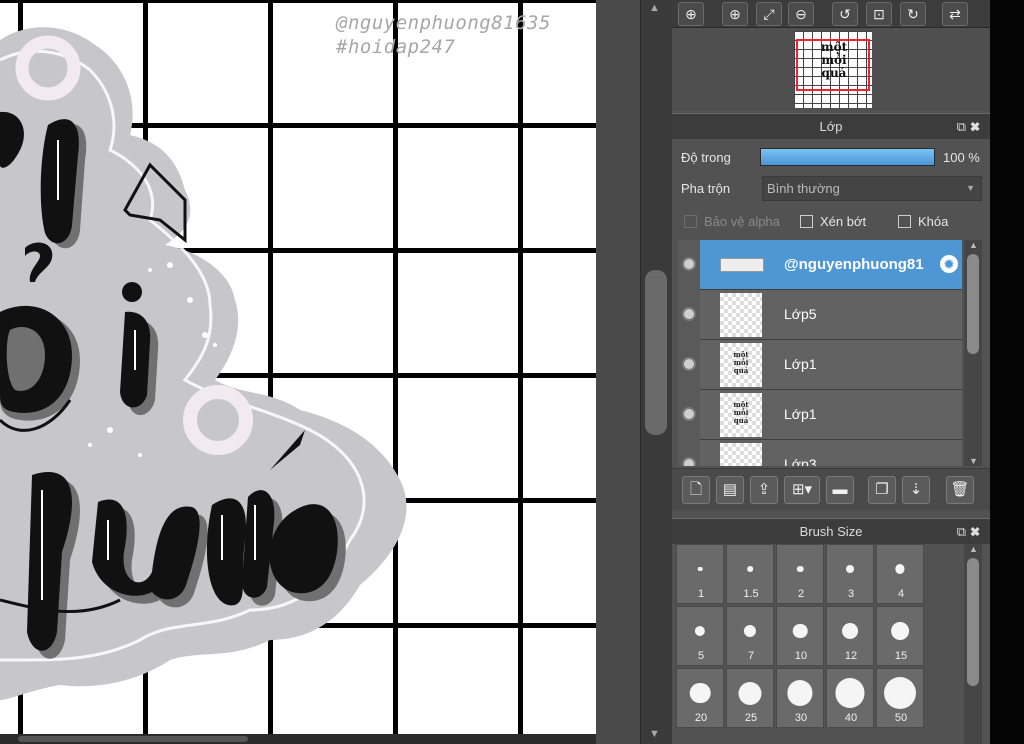 The image size is (1024, 744). What do you see at coordinates (800, 636) in the screenshot?
I see `brush-size-cell: 10` at bounding box center [800, 636].